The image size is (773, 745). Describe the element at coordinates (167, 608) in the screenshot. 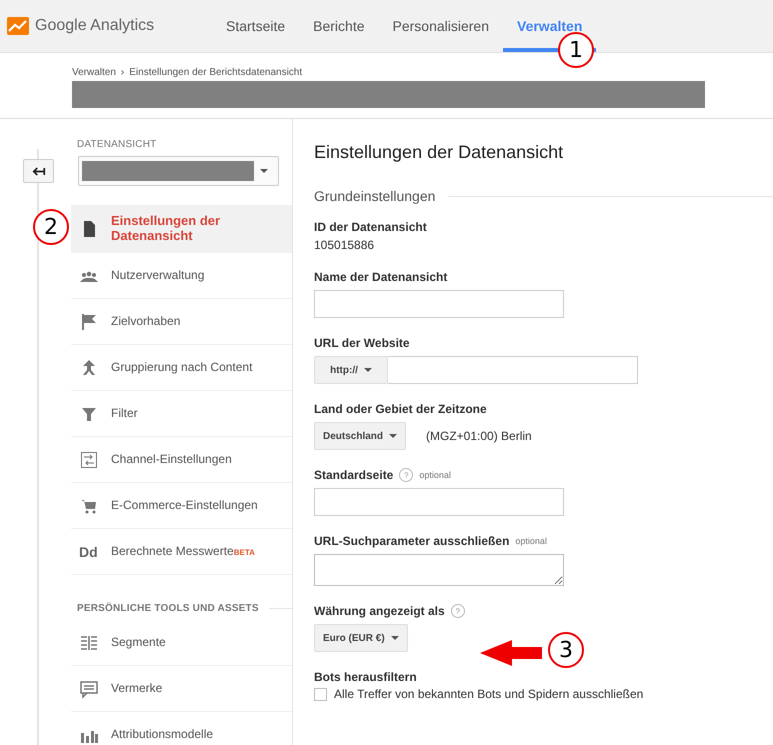

I see `section-label: PERSÖNLICHE TOOLS UND ASSETS` at that location.